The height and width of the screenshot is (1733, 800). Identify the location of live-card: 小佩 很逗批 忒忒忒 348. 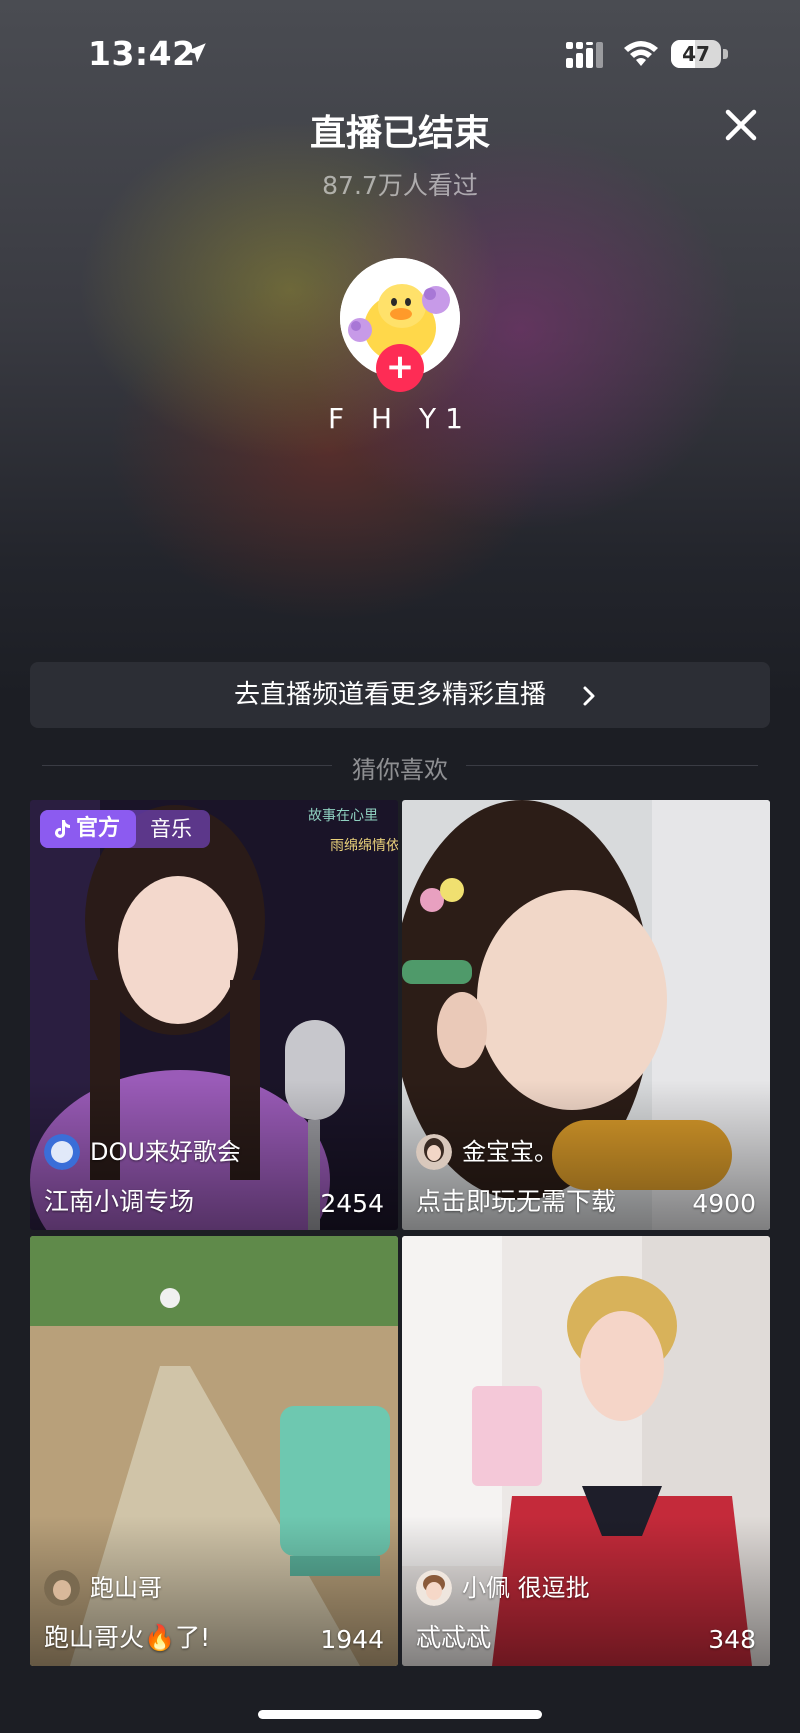
(586, 1451).